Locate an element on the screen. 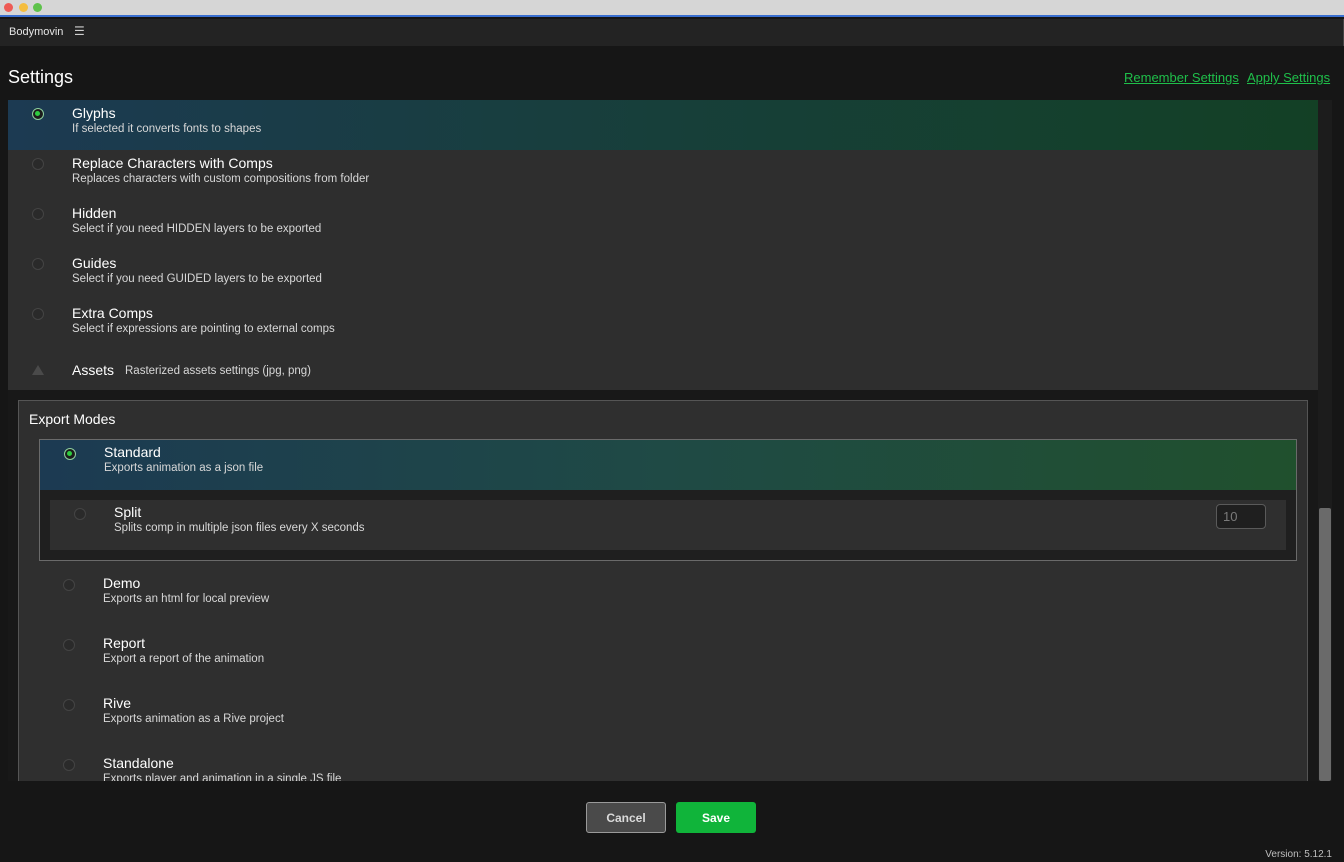 The image size is (1344, 862). option-title: Replace Characters with Comps is located at coordinates (172, 163).